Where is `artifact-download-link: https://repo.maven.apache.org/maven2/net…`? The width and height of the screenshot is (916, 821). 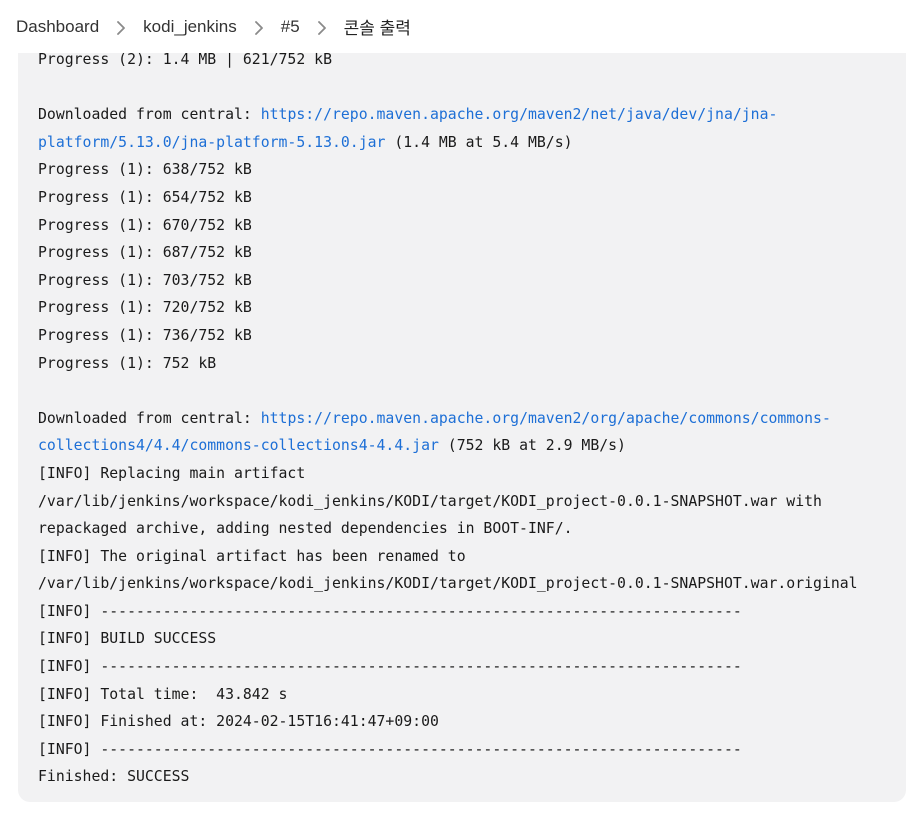
artifact-download-link: https://repo.maven.apache.org/maven2/net… is located at coordinates (519, 114).